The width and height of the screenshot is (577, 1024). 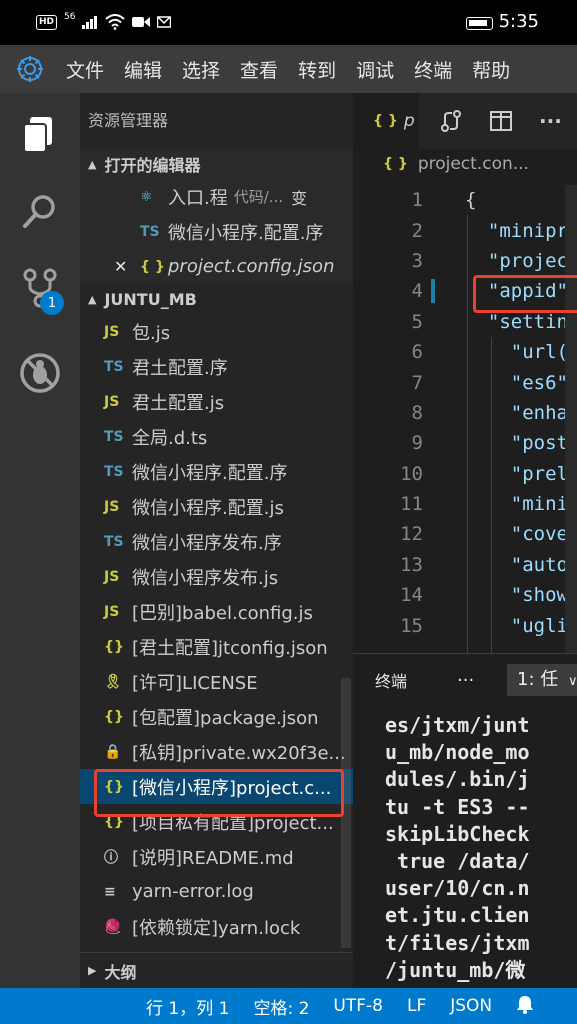 What do you see at coordinates (417, 260) in the screenshot?
I see `line-number: 3` at bounding box center [417, 260].